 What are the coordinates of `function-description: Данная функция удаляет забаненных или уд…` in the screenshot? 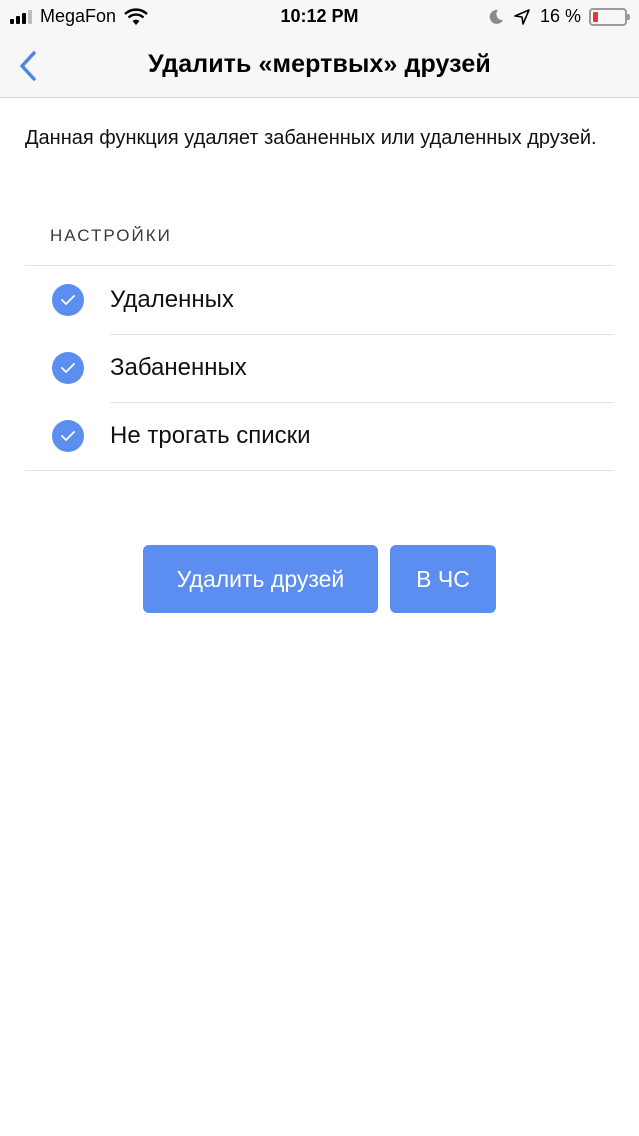 It's located at (311, 138).